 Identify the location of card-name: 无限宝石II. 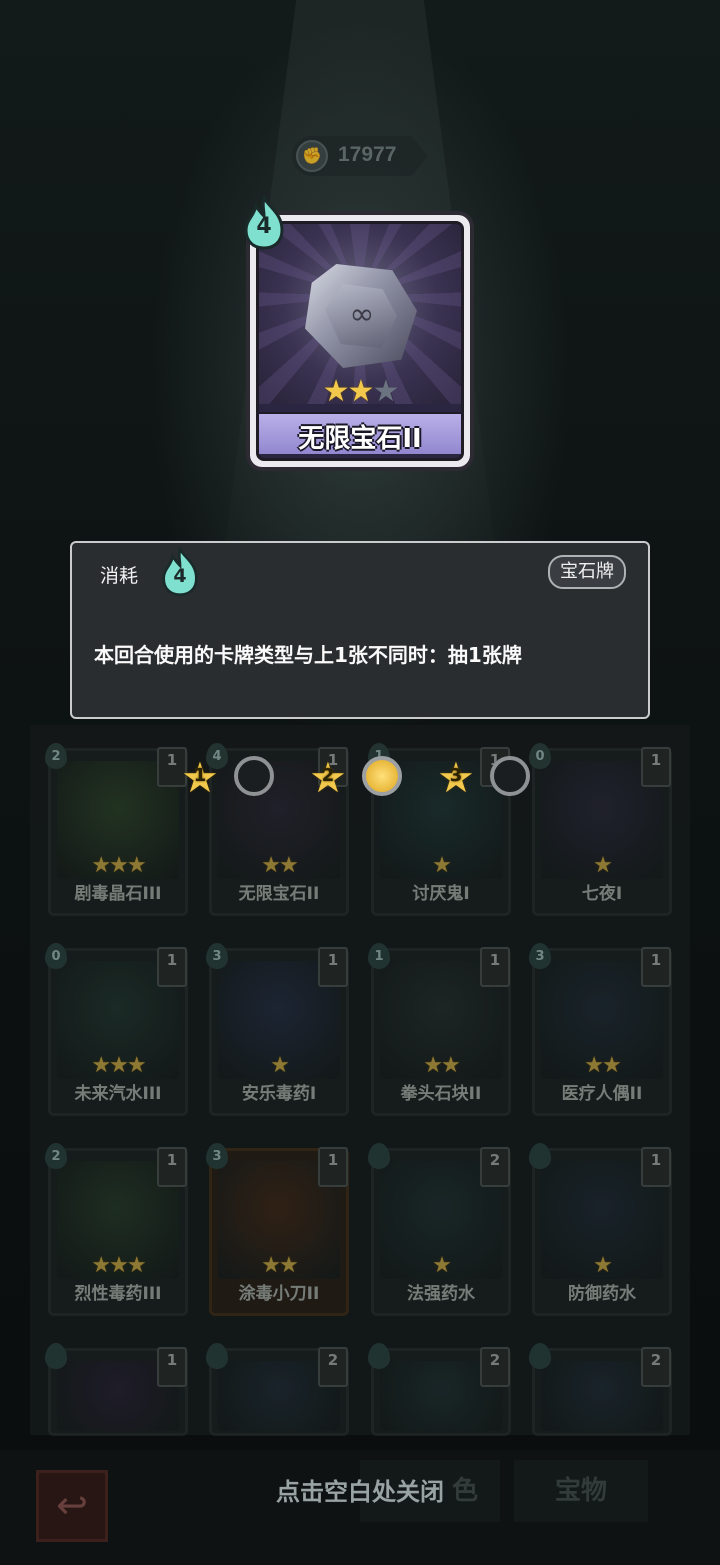
(360, 439).